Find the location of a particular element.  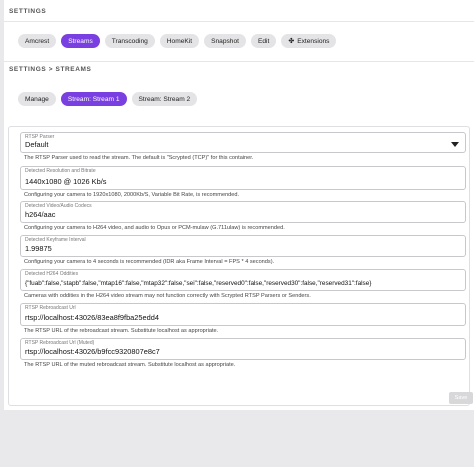

tab-label: Stream: Stream 1 is located at coordinates (93, 99).